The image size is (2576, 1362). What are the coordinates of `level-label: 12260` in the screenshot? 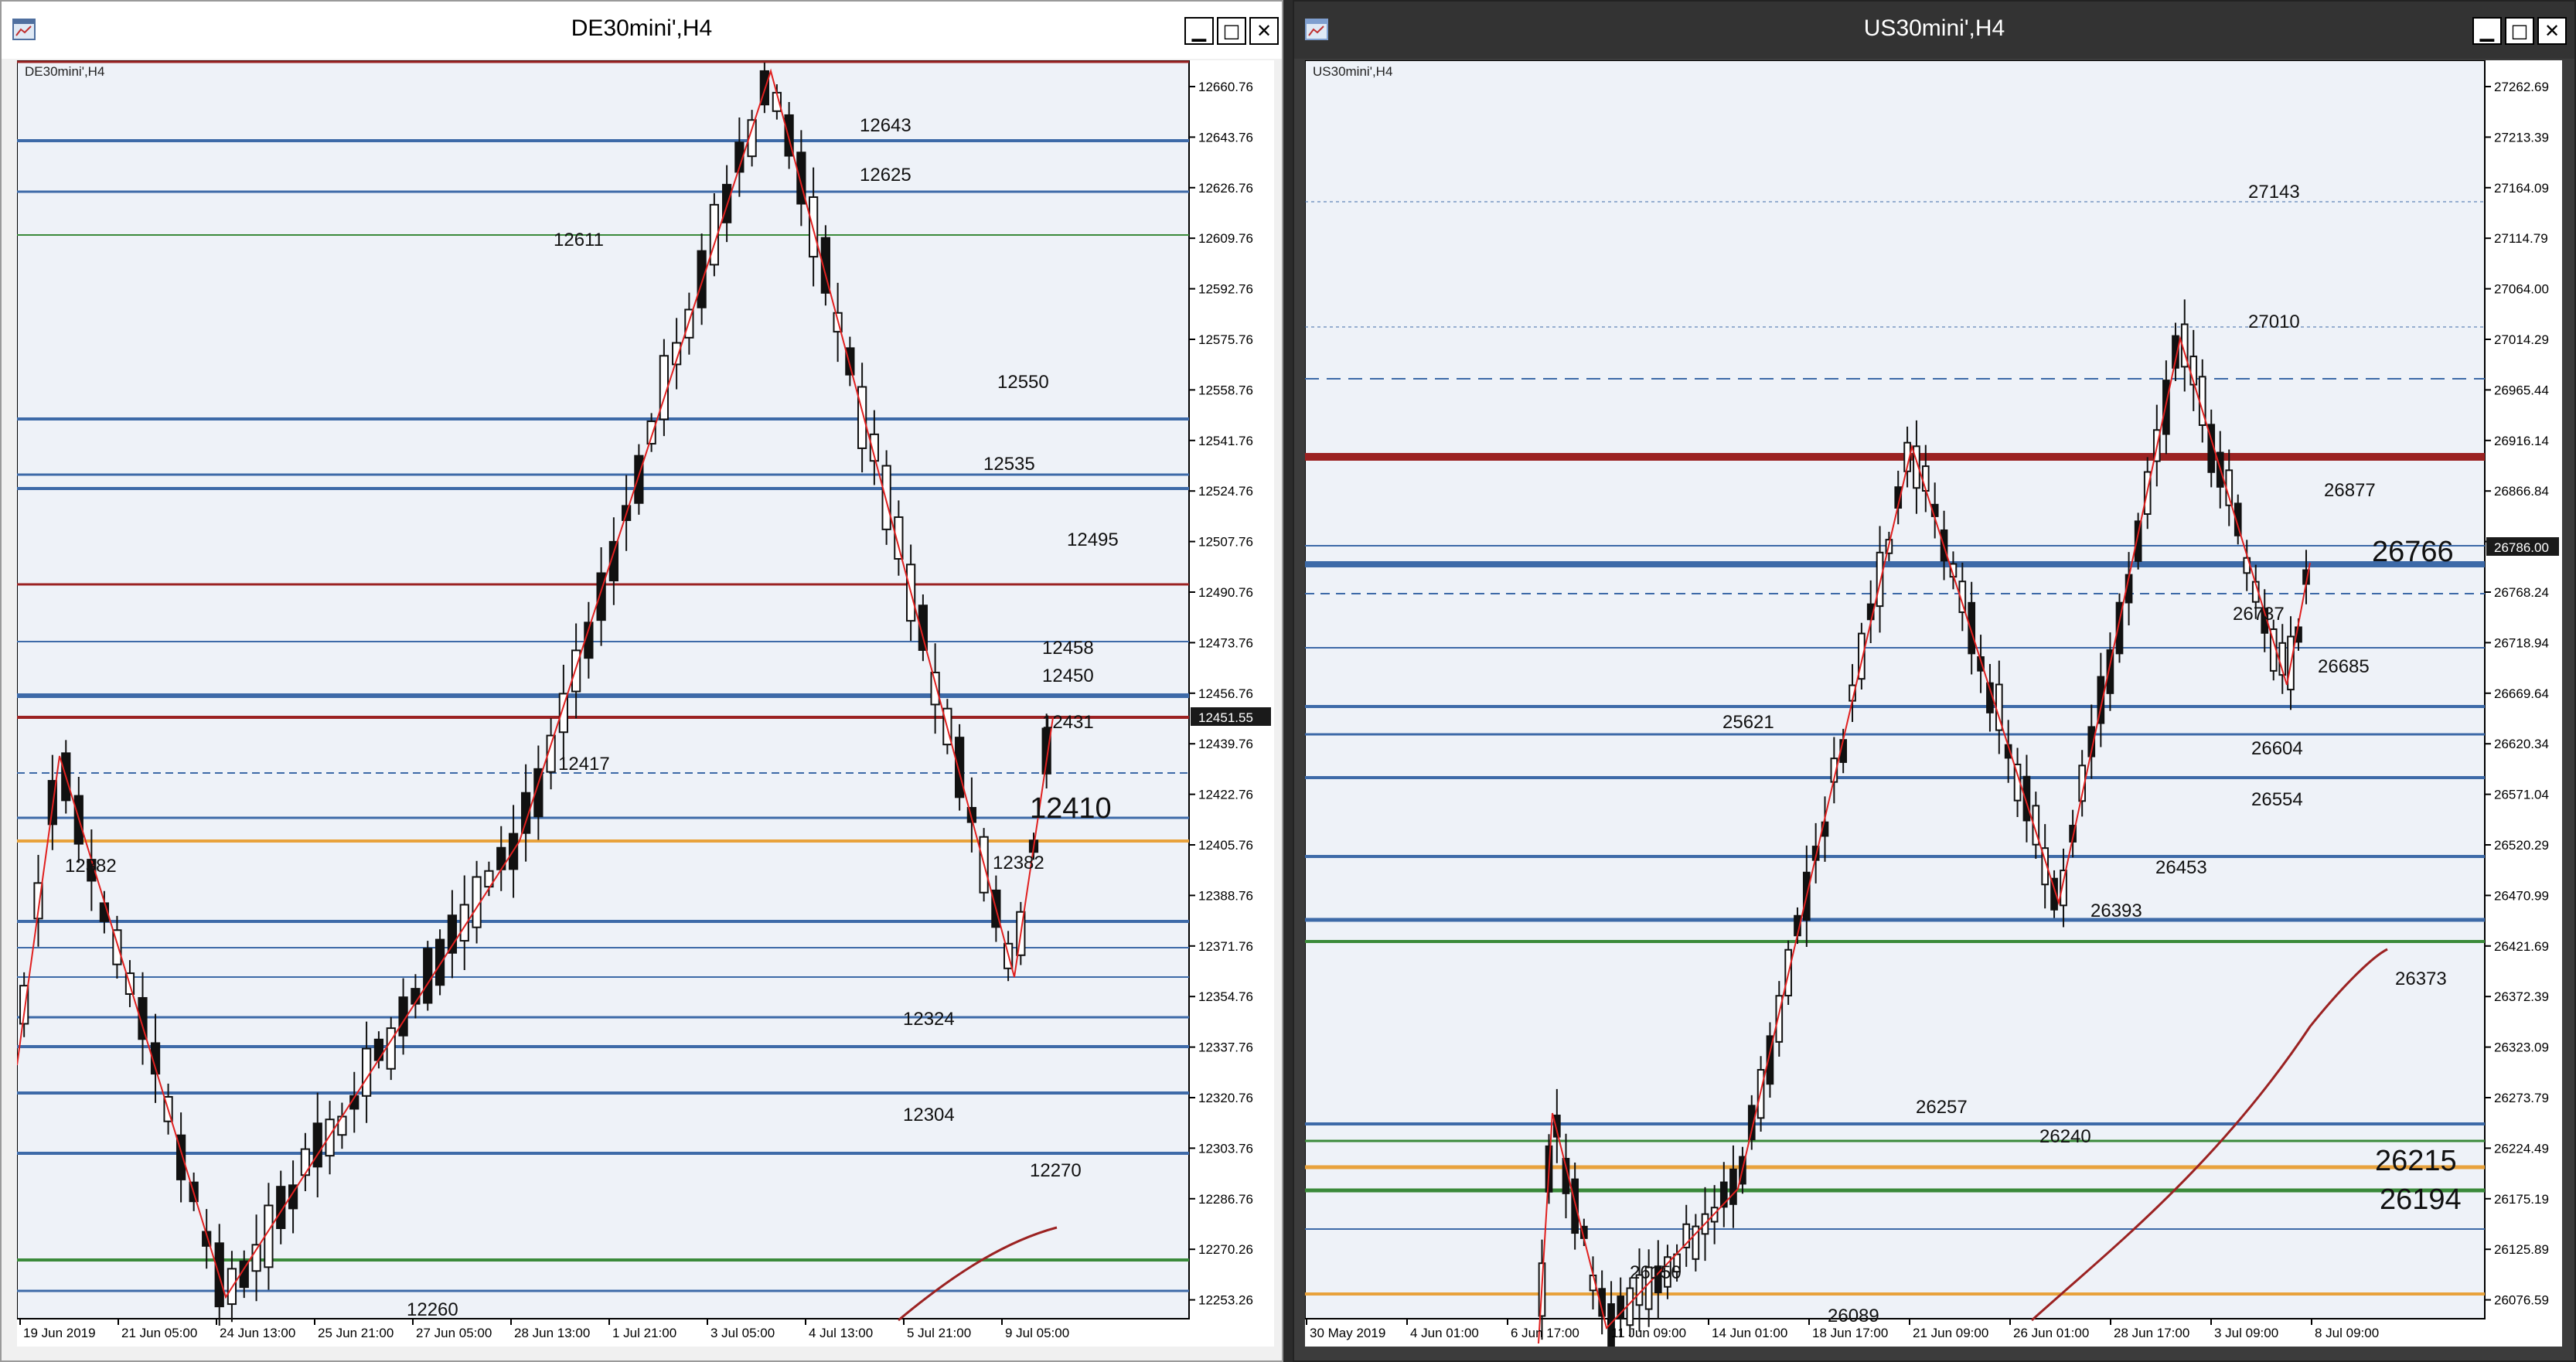 It's located at (433, 1309).